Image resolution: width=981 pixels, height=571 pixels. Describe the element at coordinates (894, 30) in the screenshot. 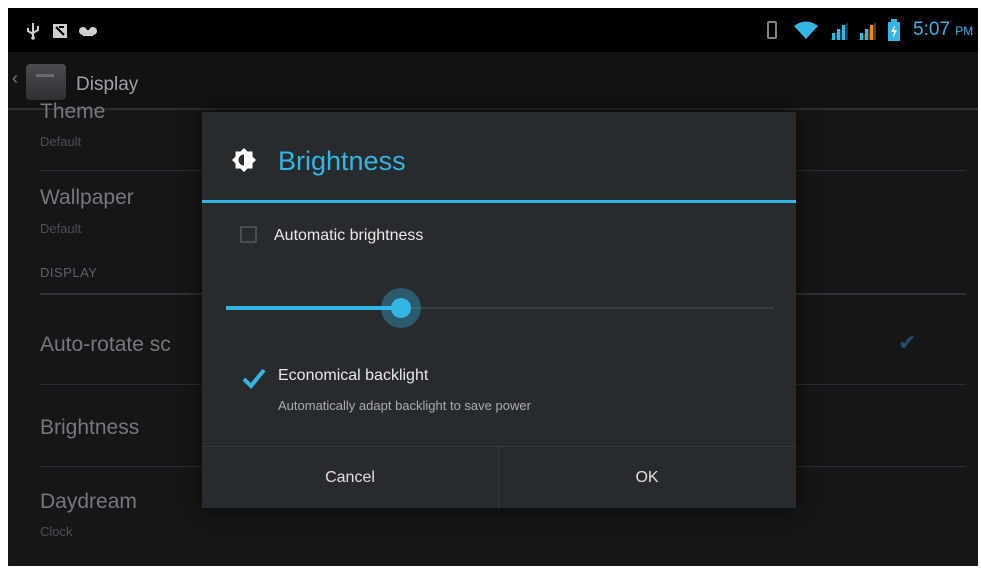

I see `battery-icon` at that location.